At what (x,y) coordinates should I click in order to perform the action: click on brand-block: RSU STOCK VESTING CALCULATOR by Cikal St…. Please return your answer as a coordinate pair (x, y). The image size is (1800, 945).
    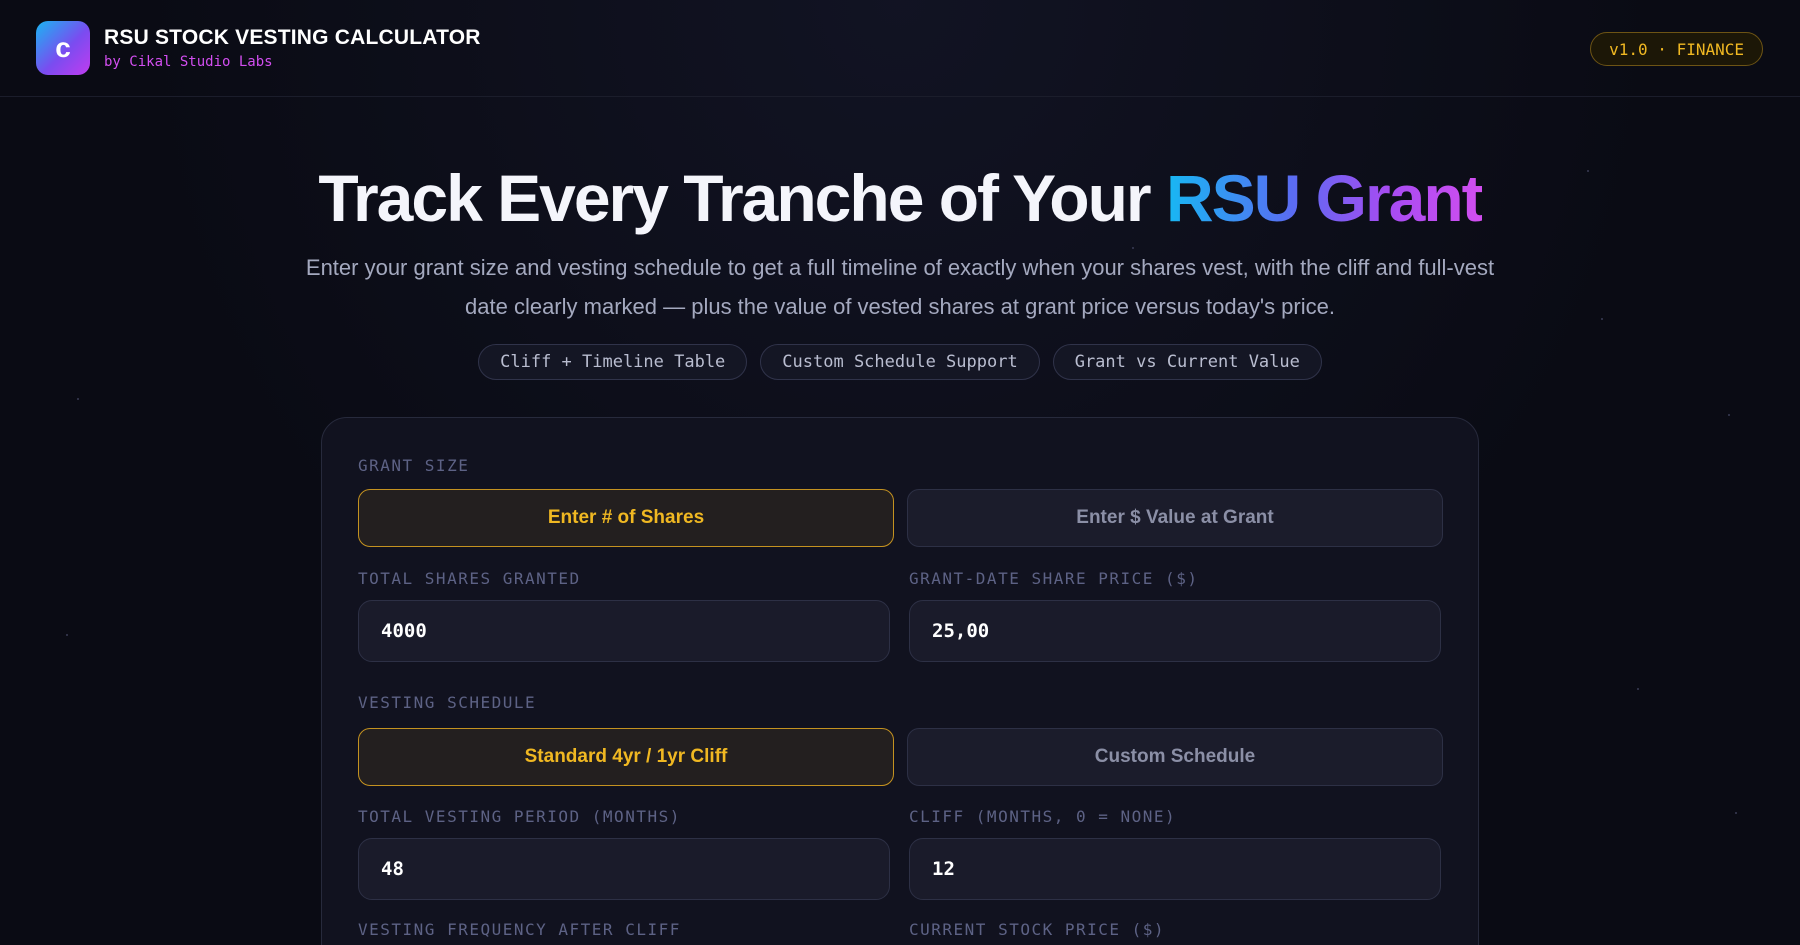
    Looking at the image, I should click on (292, 48).